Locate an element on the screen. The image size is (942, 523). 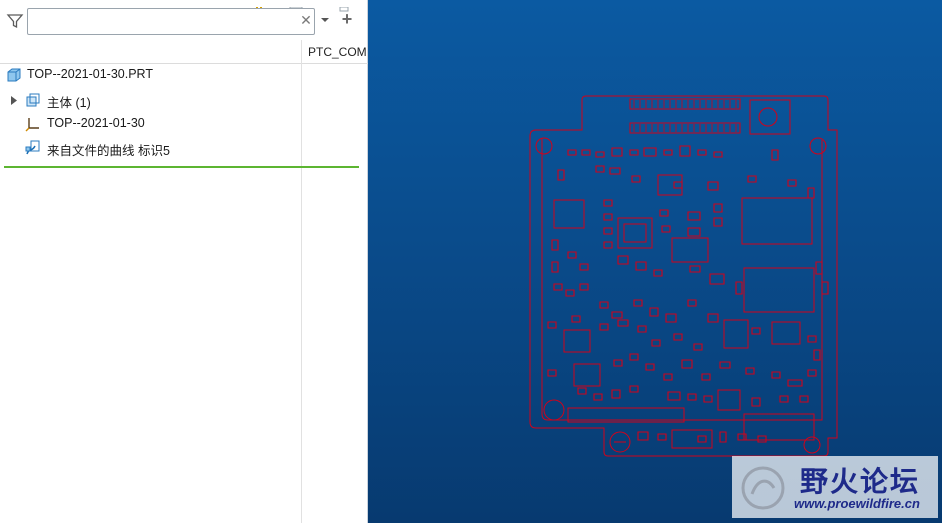
coordinate-system-icon is located at coordinates (32, 125).